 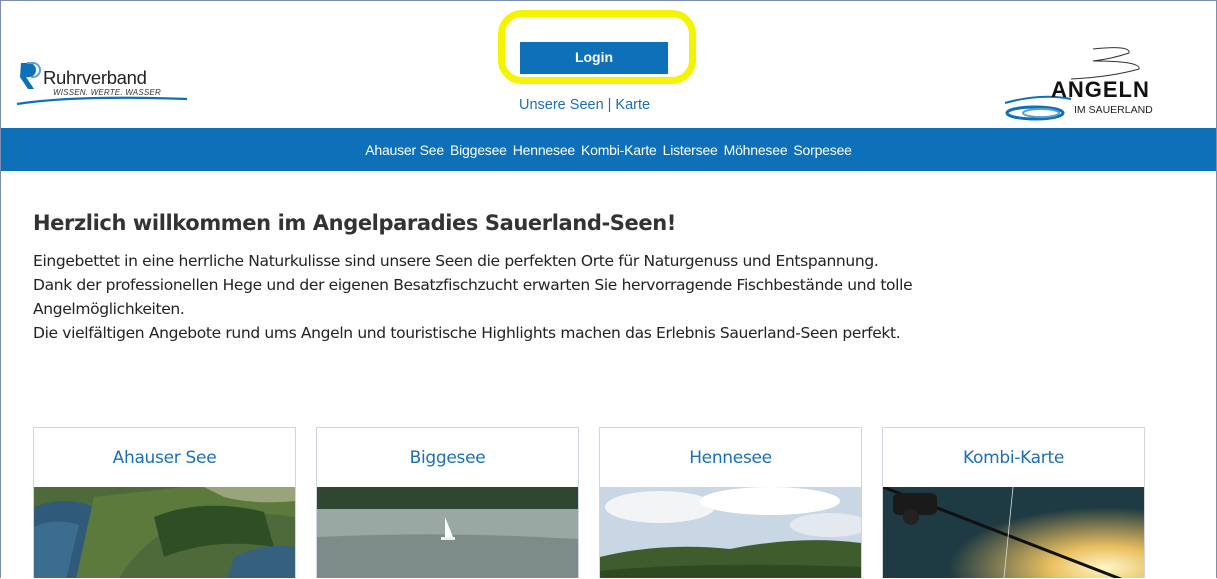 What do you see at coordinates (1013, 457) in the screenshot?
I see `card-title: Kombi-Karte` at bounding box center [1013, 457].